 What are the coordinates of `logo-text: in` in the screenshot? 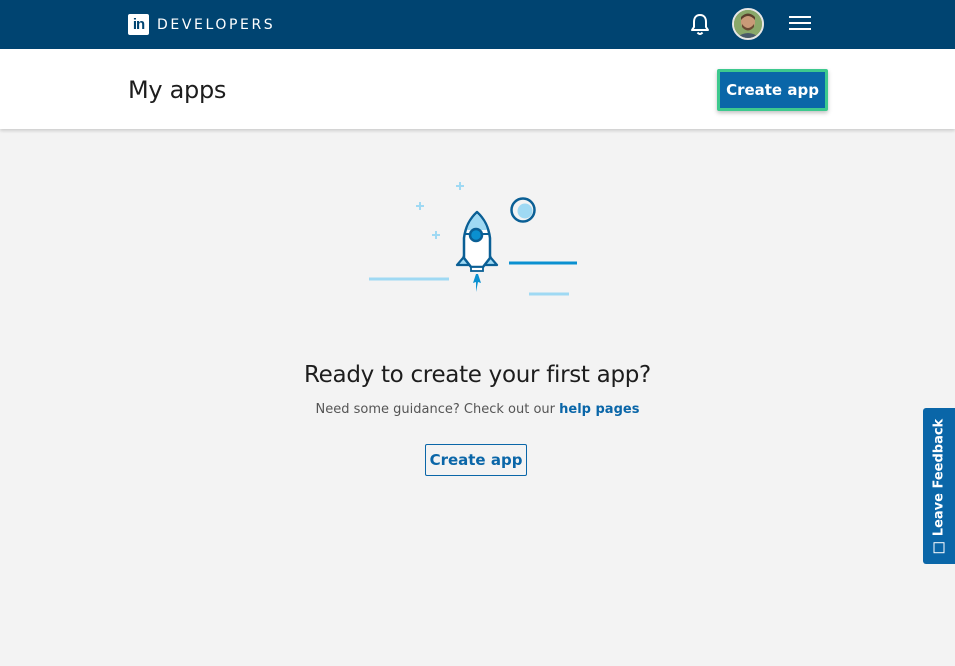 It's located at (138, 24).